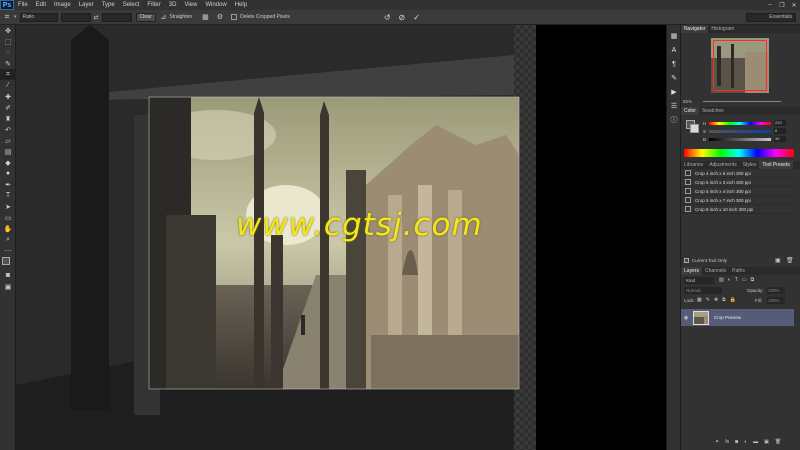 The width and height of the screenshot is (800, 450). What do you see at coordinates (701, 317) in the screenshot?
I see `layer-thumbnail` at bounding box center [701, 317].